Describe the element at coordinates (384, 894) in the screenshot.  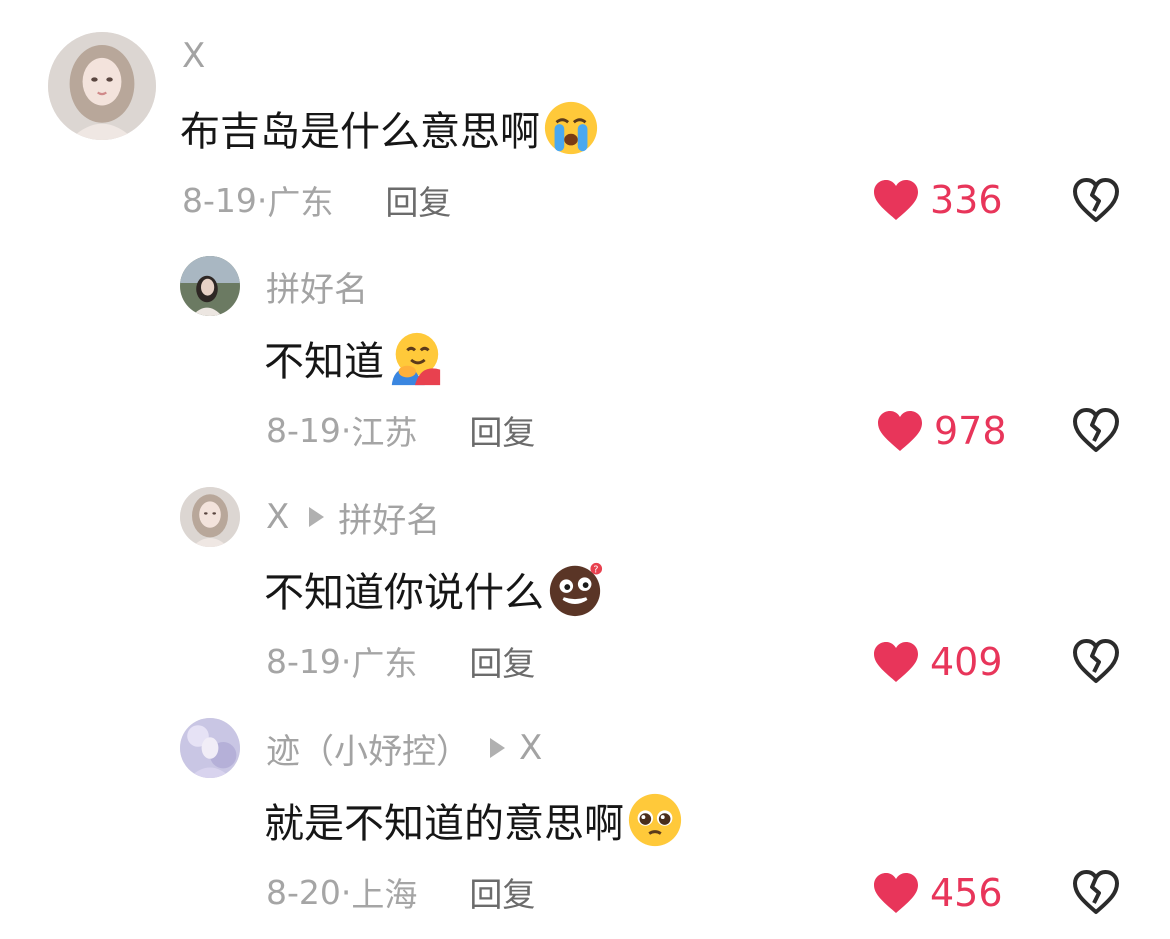
I see `comment-location: 上海` at that location.